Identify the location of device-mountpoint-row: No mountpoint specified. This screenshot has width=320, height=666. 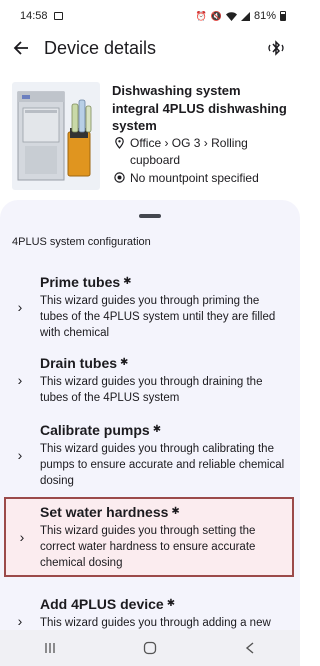
(202, 178).